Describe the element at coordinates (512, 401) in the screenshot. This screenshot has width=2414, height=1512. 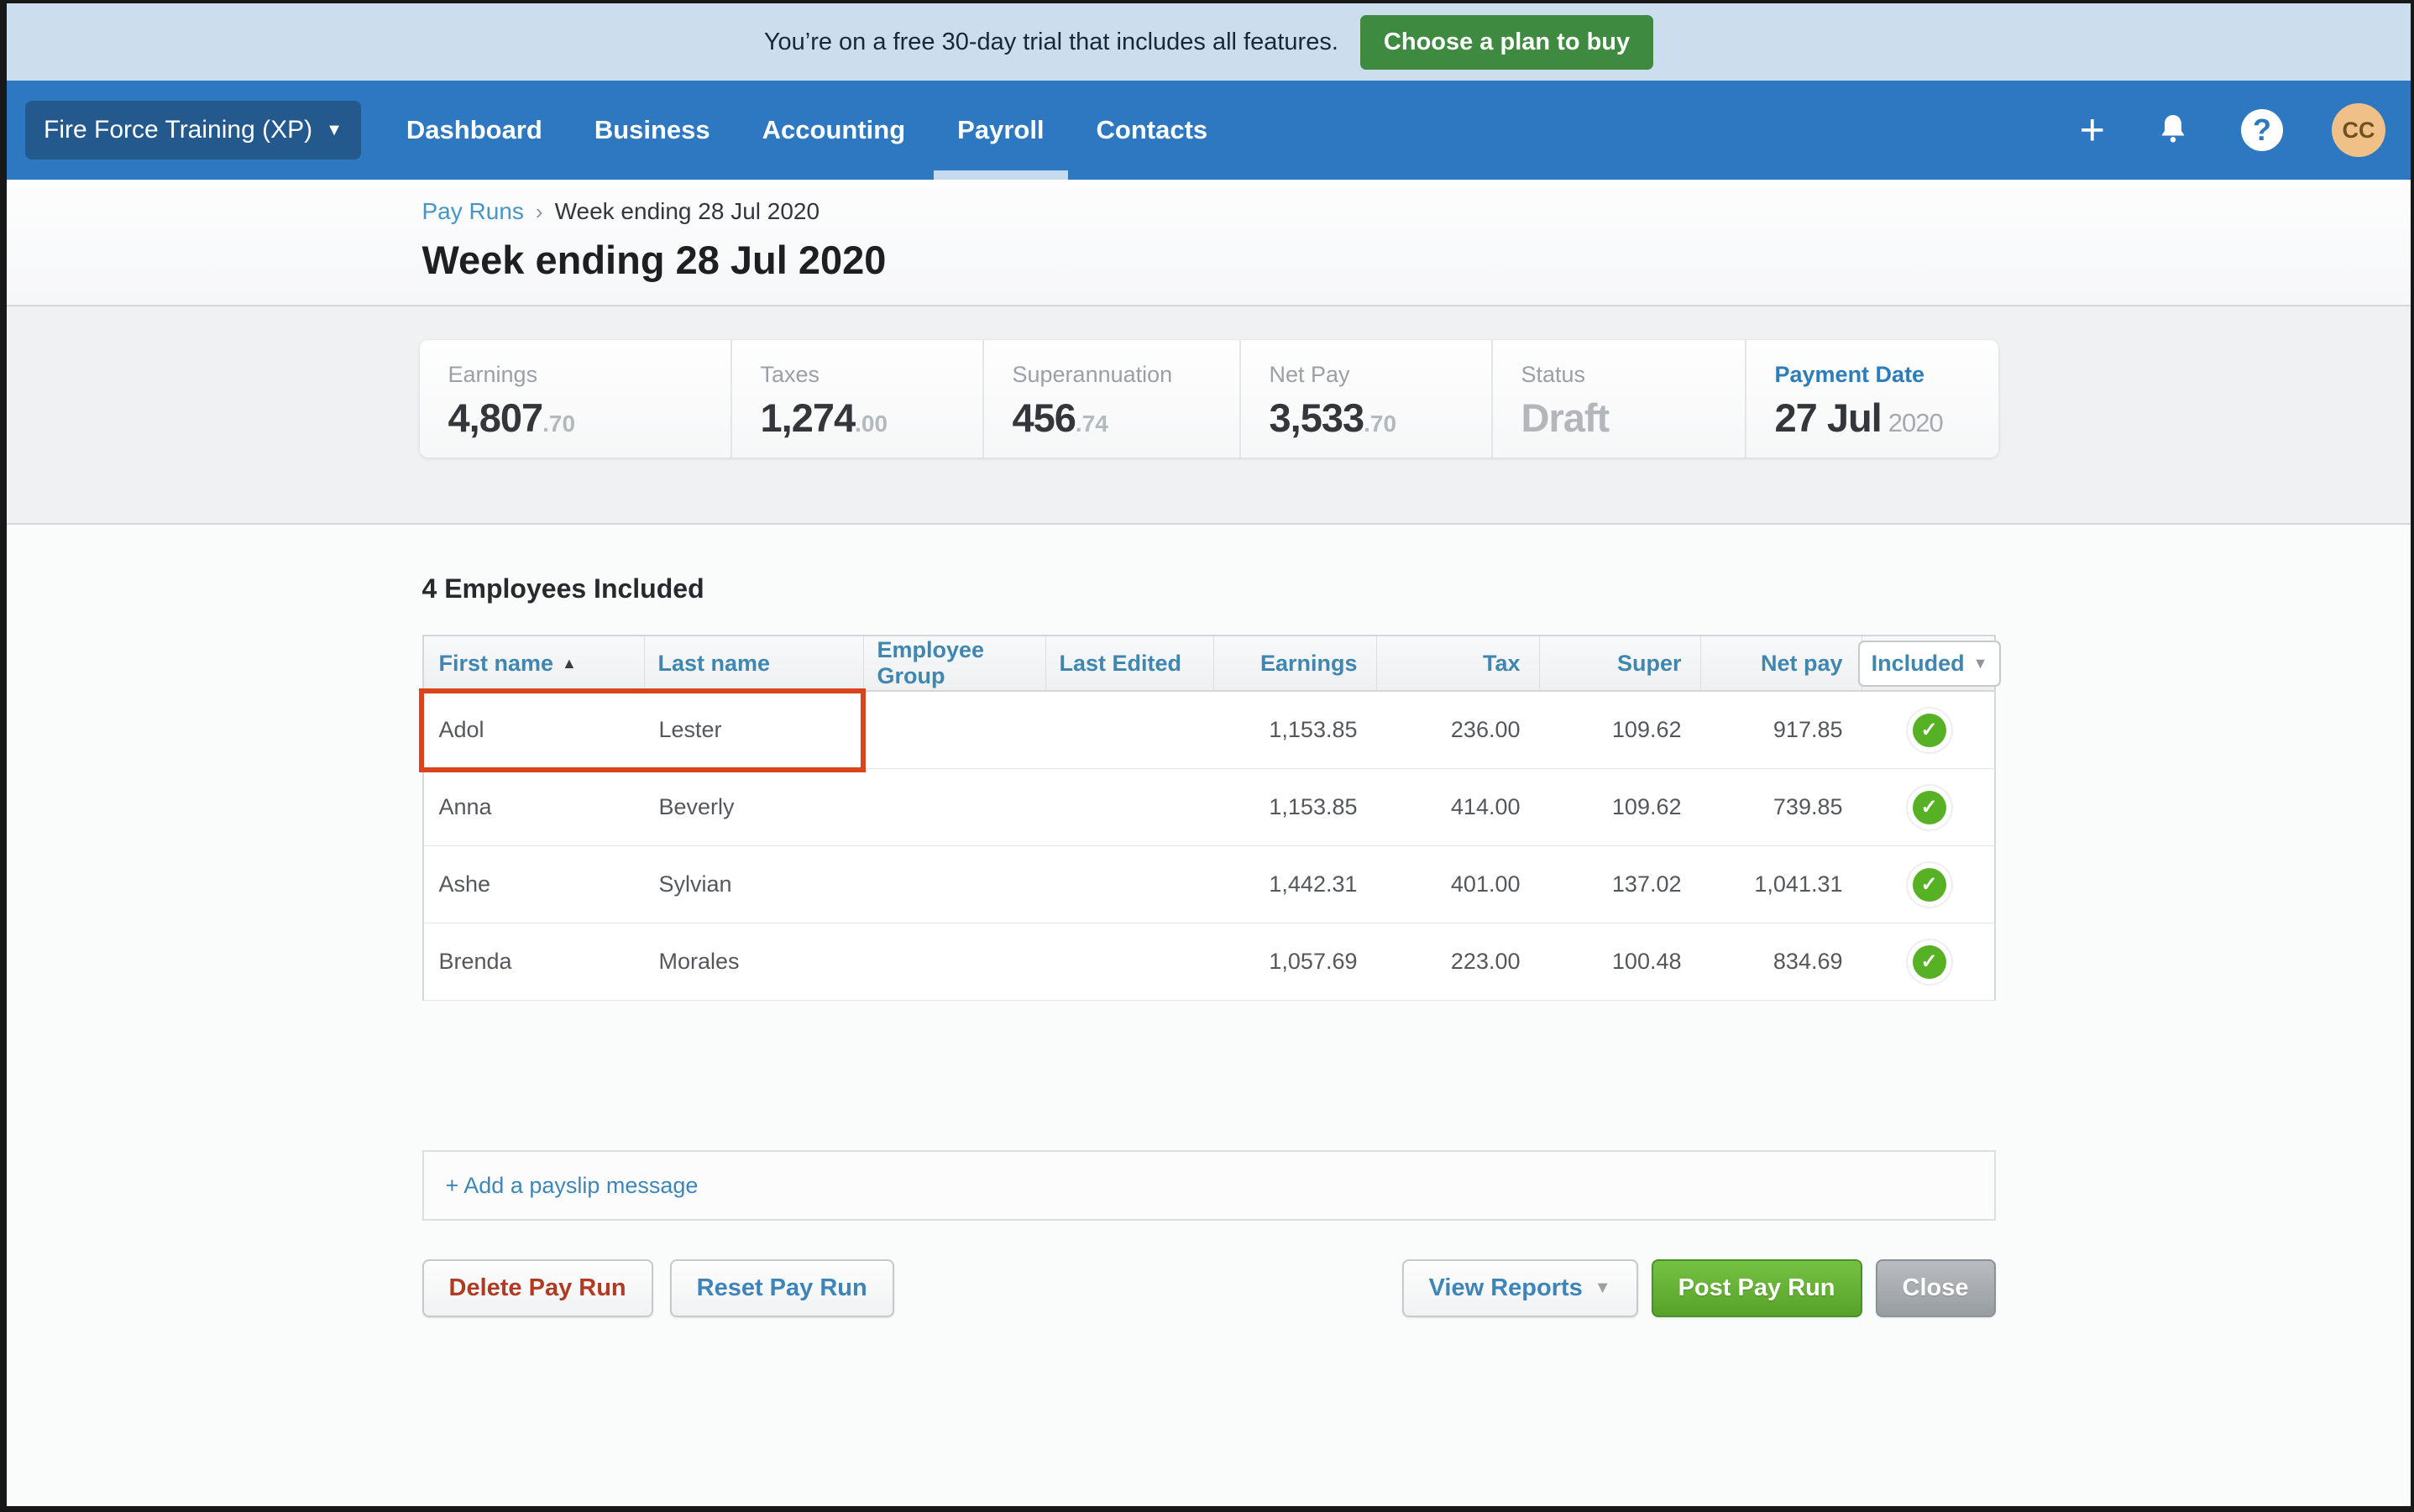
I see `card-earnings: Earnings 4,807.70` at that location.